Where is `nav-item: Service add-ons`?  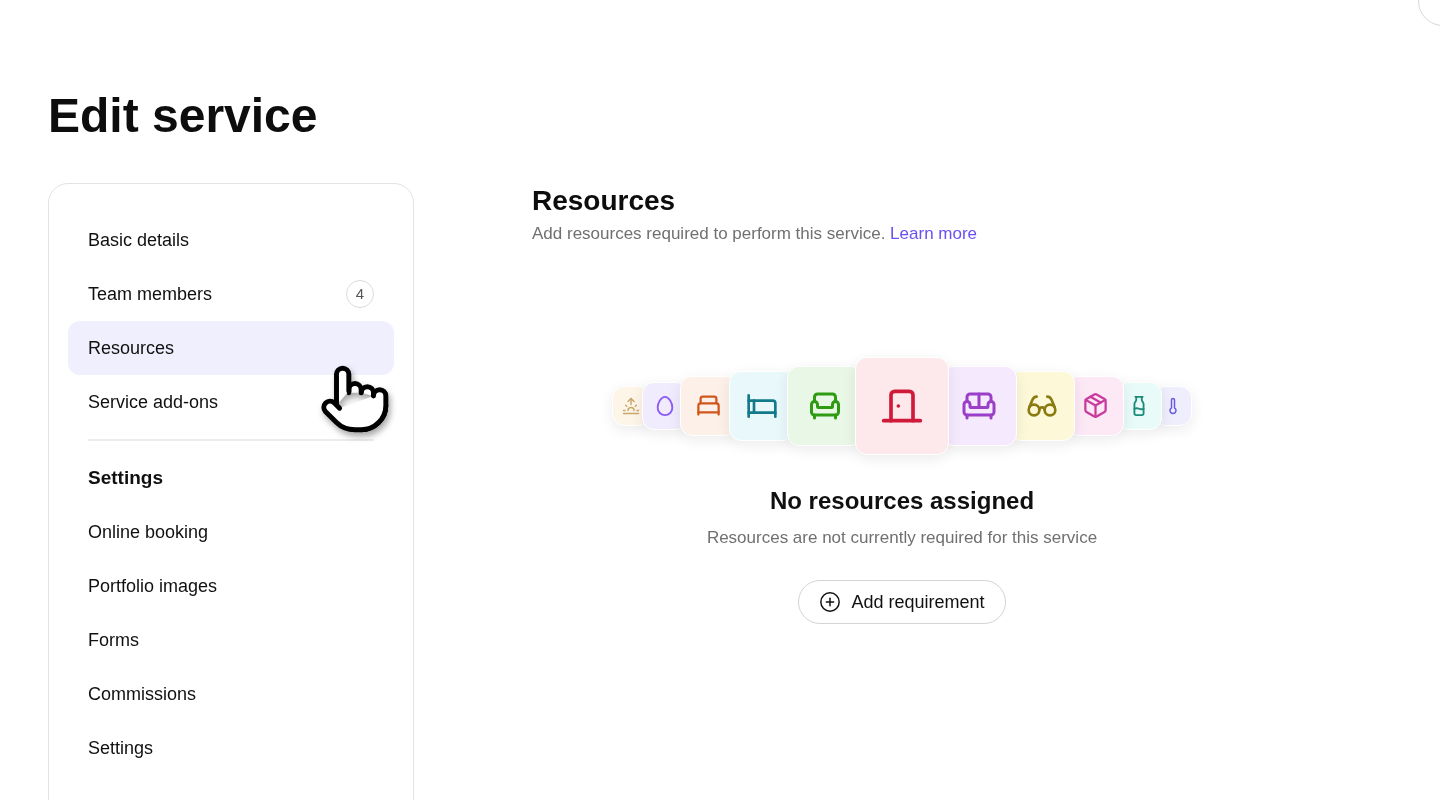
nav-item: Service add-ons is located at coordinates (231, 402).